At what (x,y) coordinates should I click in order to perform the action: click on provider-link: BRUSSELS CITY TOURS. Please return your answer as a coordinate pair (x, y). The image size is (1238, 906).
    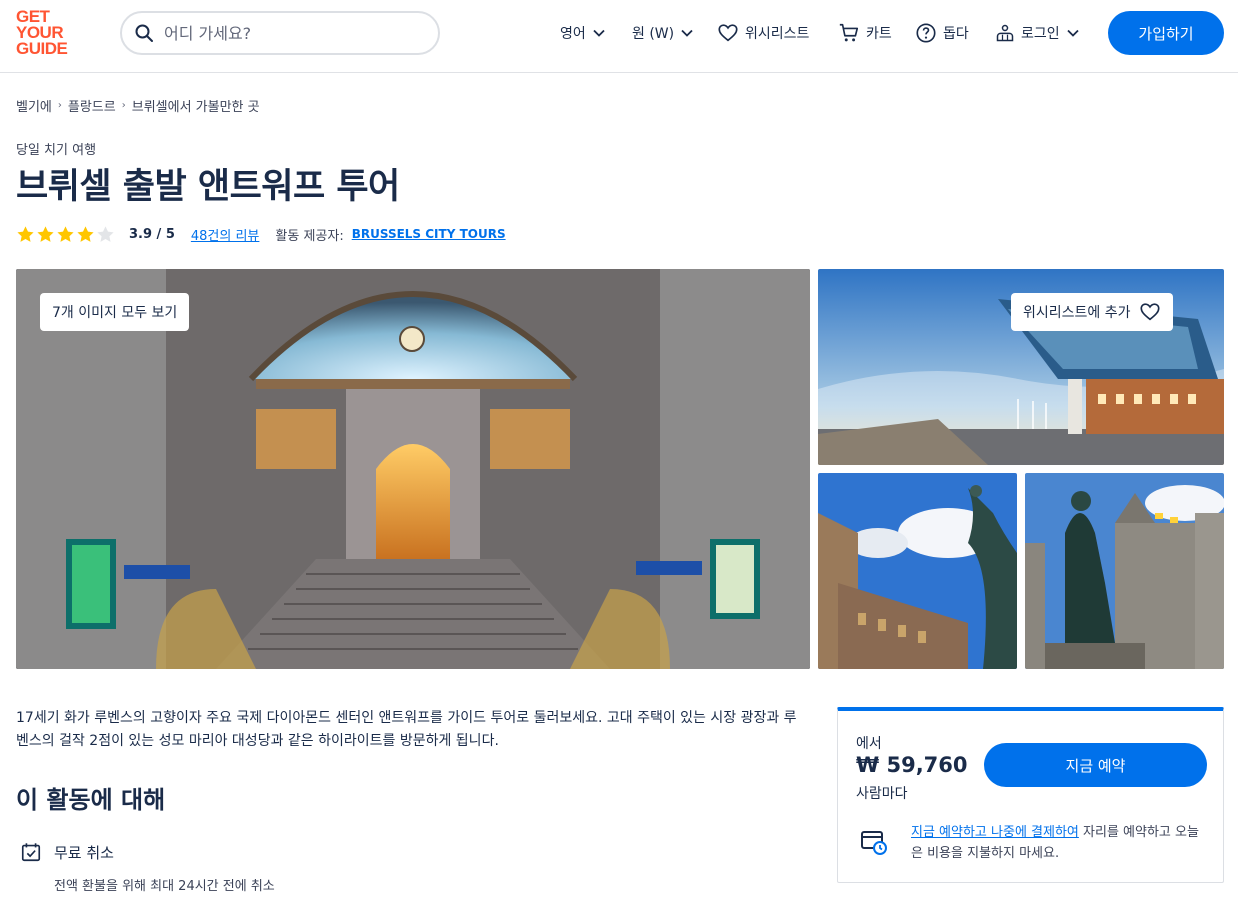
    Looking at the image, I should click on (429, 234).